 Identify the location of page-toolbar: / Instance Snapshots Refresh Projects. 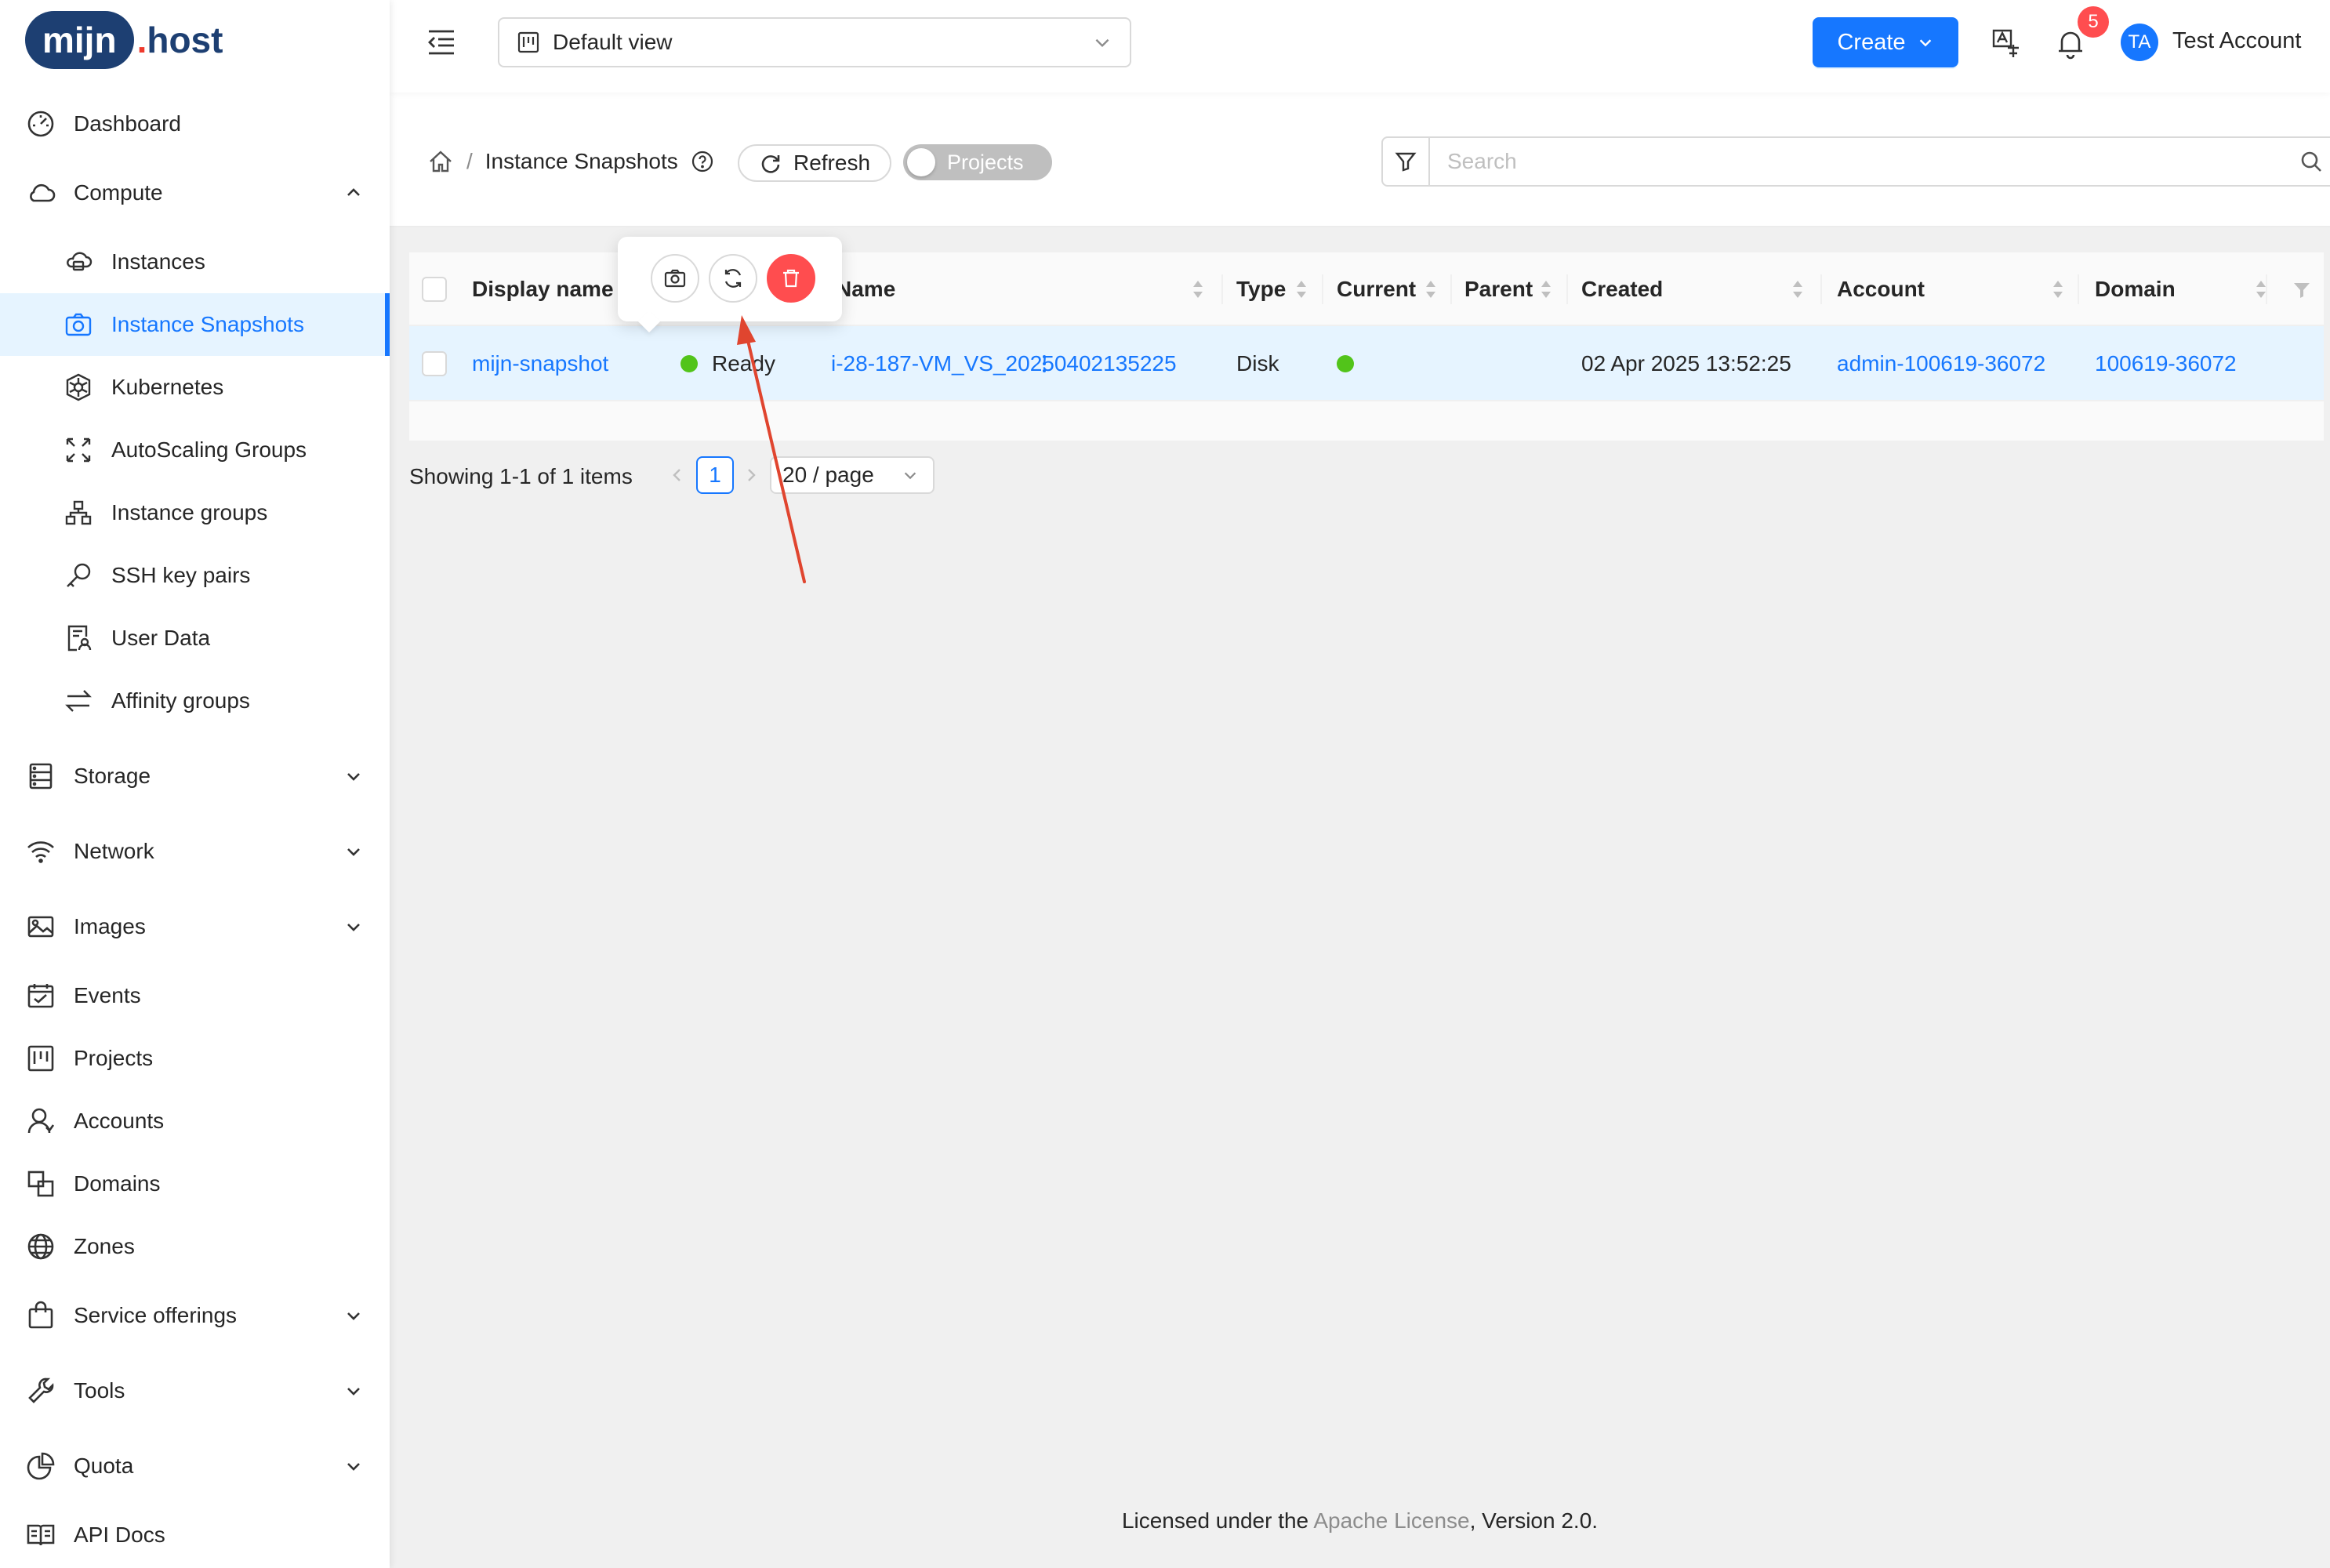
(1360, 160).